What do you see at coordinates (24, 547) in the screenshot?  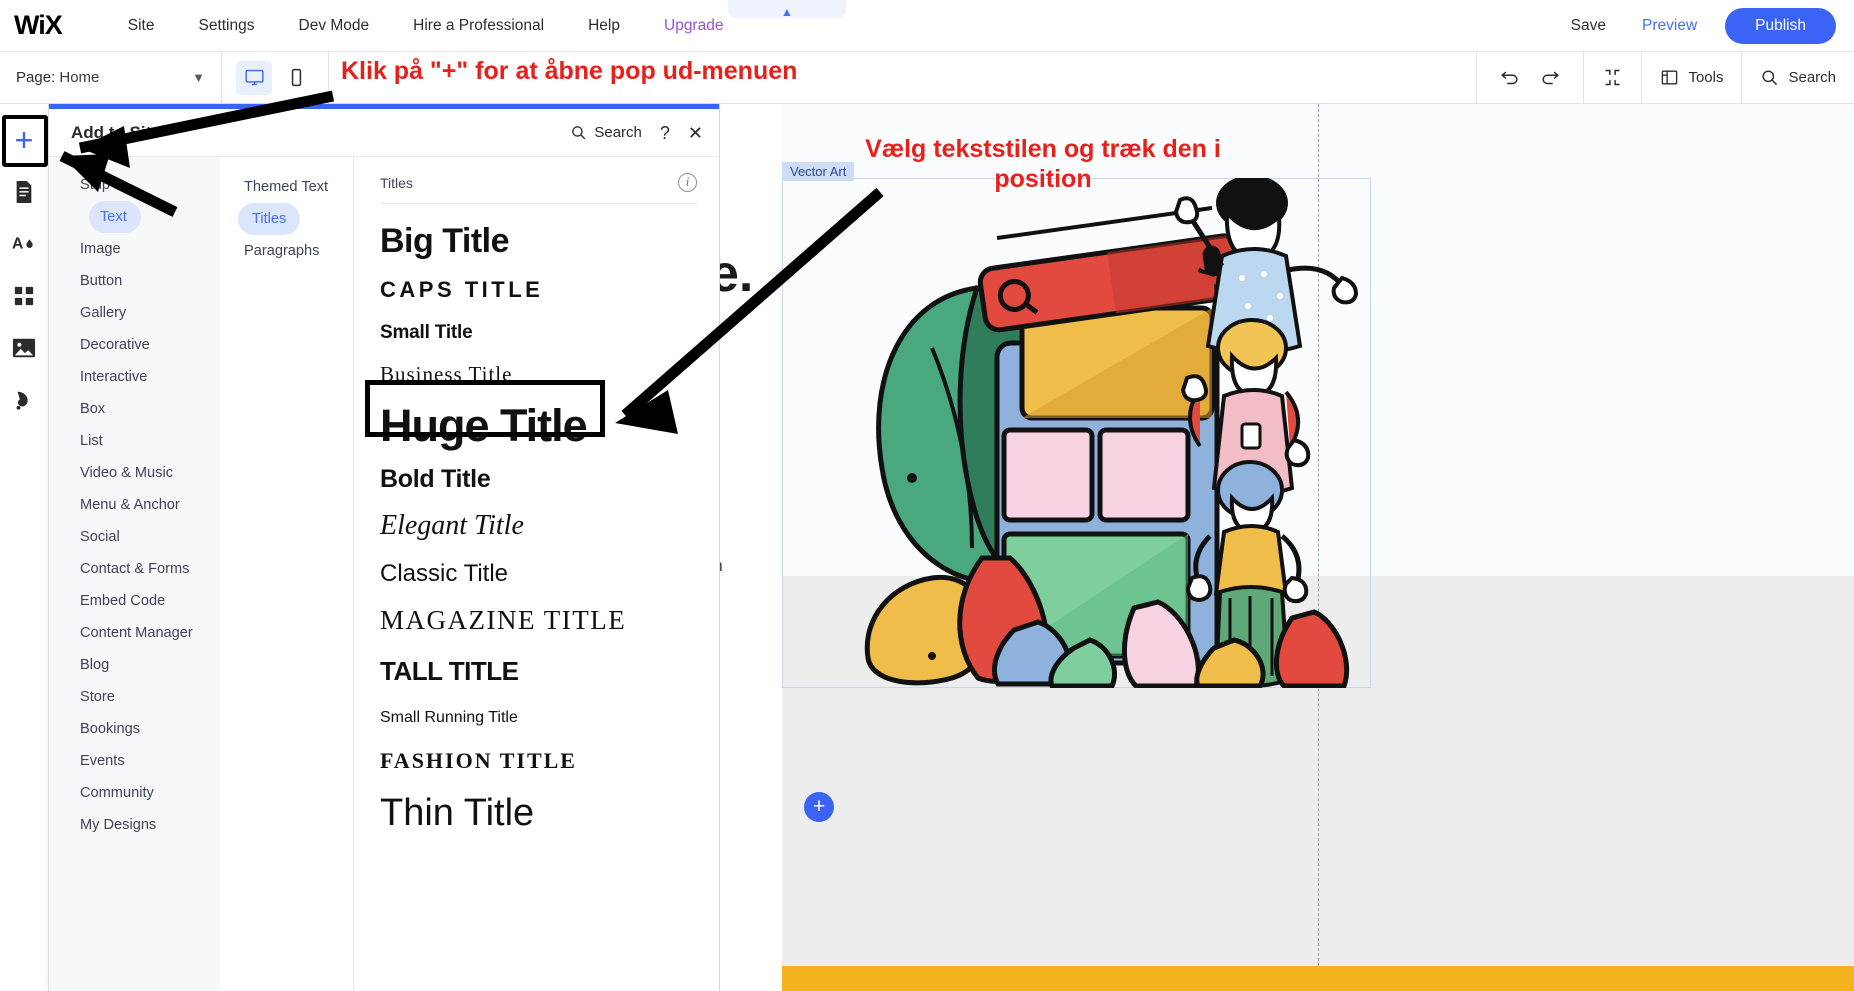 I see `left-icon-rail: + A` at bounding box center [24, 547].